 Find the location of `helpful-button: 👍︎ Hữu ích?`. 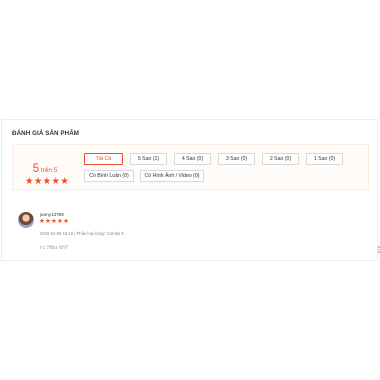

helpful-button: 👍︎ Hữu ích? is located at coordinates (54, 248).